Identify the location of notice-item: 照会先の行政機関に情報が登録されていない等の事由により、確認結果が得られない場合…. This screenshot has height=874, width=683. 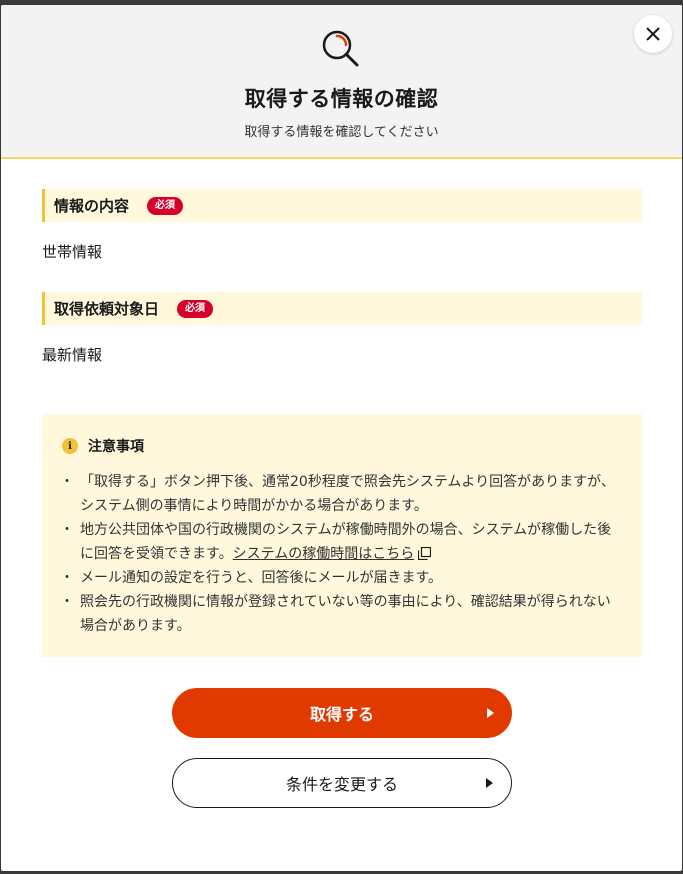
(341, 614).